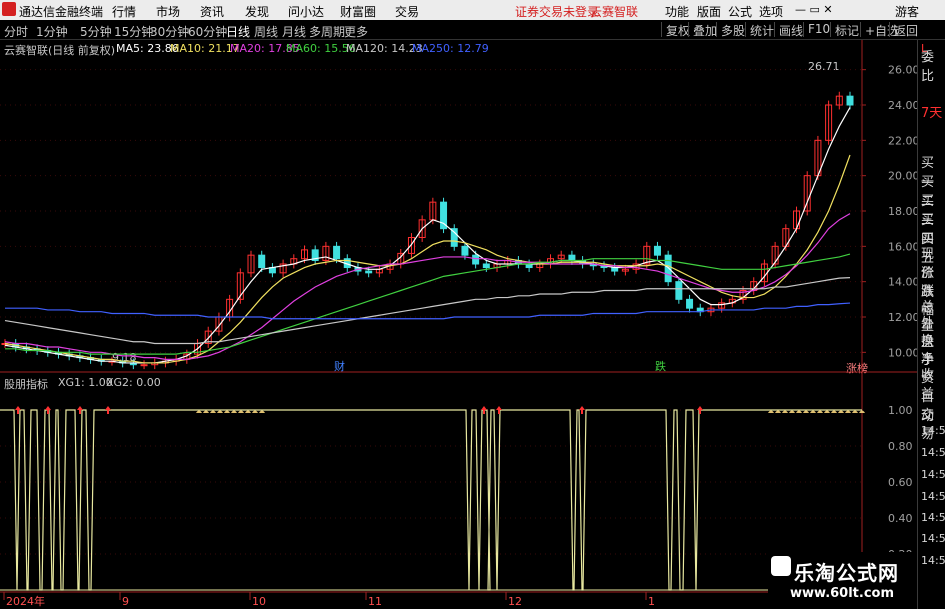 The image size is (945, 609). I want to click on period-tab: 多周期, so click(327, 31).